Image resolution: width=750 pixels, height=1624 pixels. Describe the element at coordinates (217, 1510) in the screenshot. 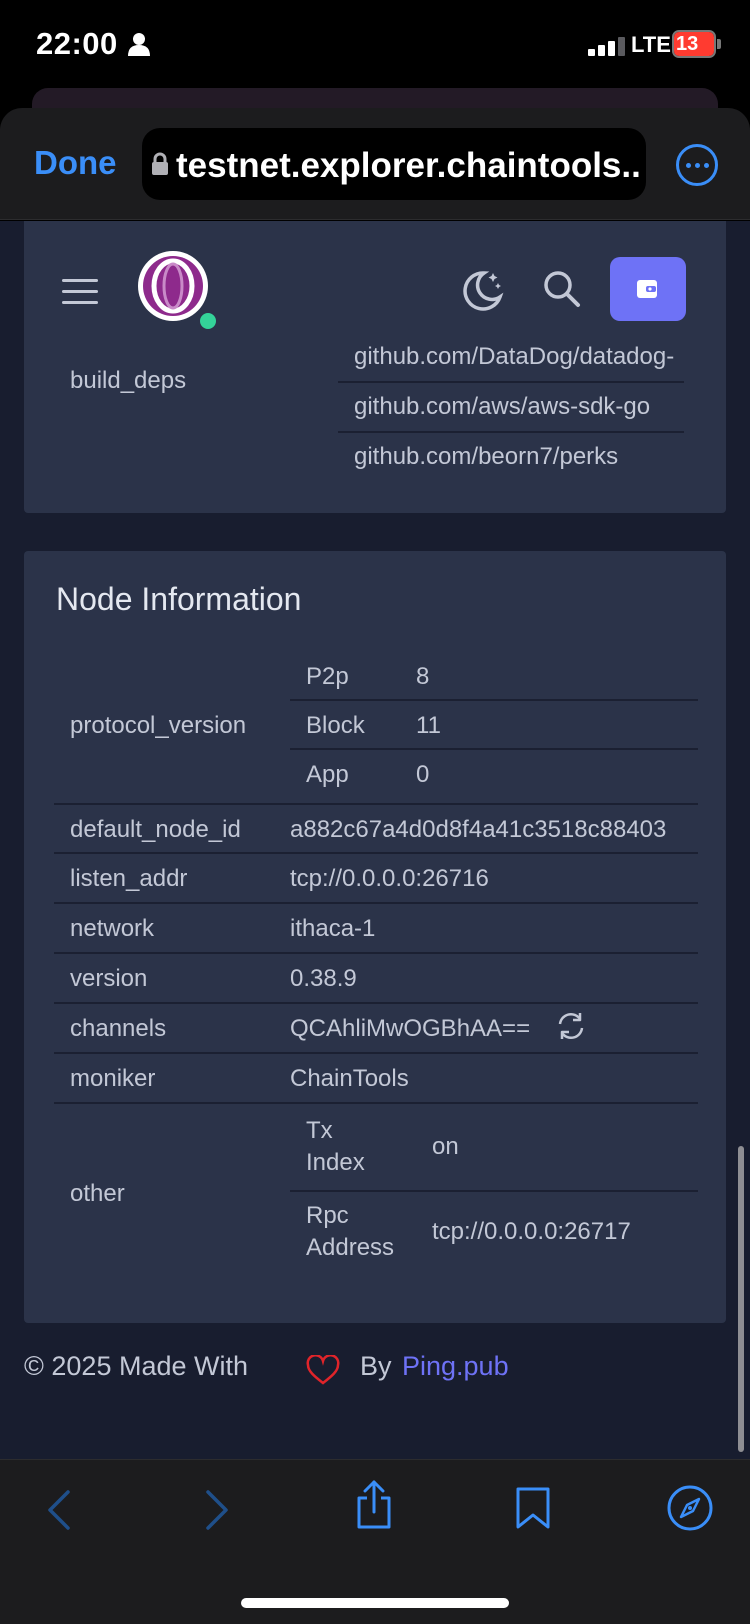

I see `forward-icon` at that location.